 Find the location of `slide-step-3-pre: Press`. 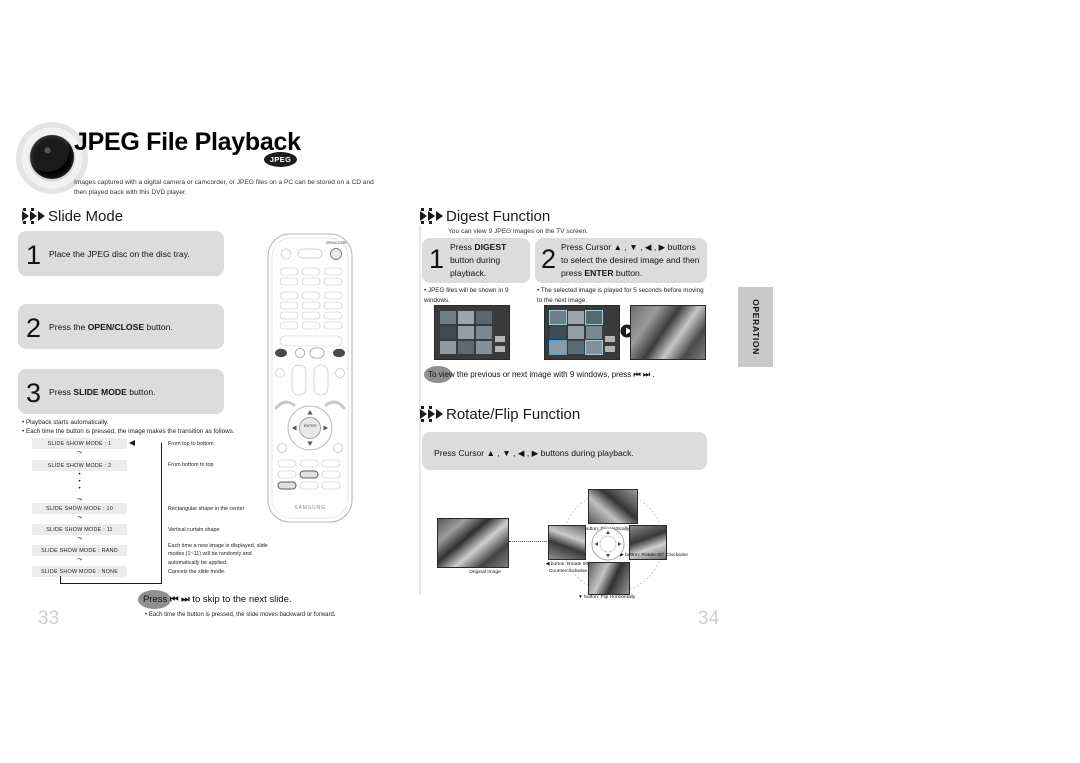

slide-step-3-pre: Press is located at coordinates (61, 392).